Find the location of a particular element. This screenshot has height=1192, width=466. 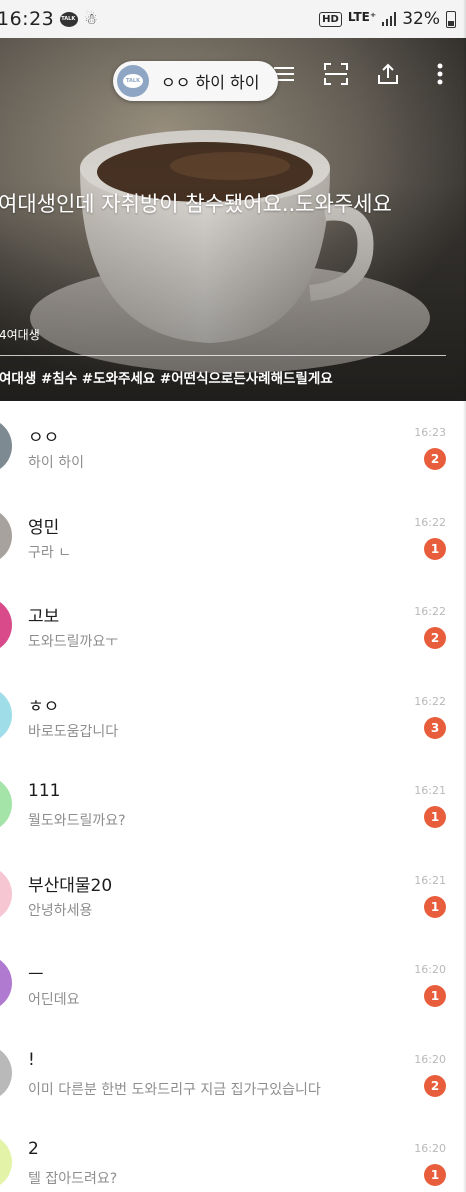

kakaotalk-notification-icon is located at coordinates (69, 19).